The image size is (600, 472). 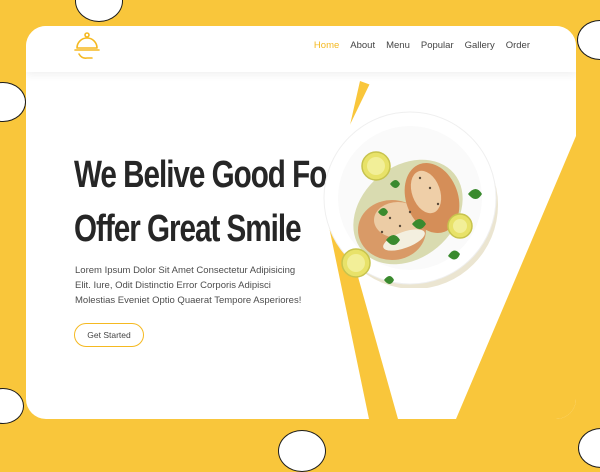 I want to click on main-nav: Home About Menu Popular Gallery Order, so click(x=422, y=45).